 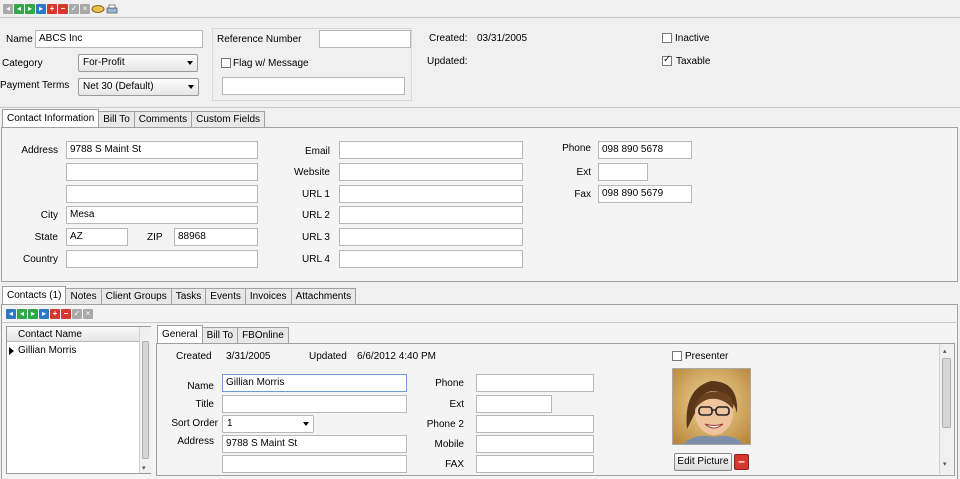 What do you see at coordinates (268, 424) in the screenshot?
I see `sort-order-select: 1` at bounding box center [268, 424].